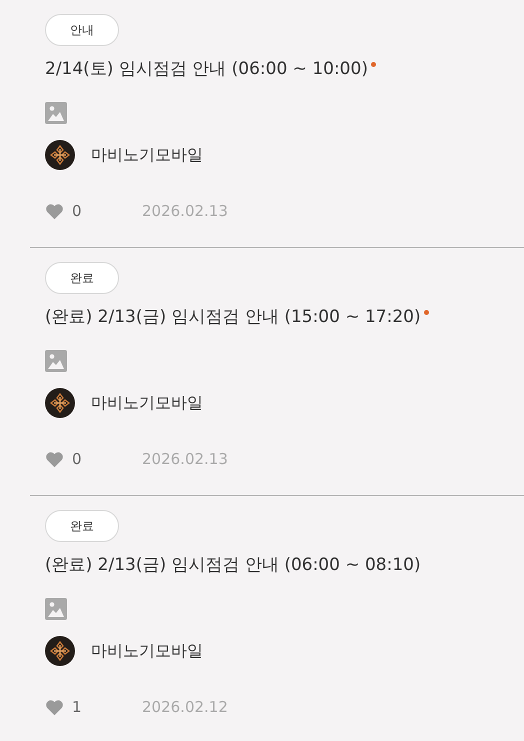  What do you see at coordinates (77, 707) in the screenshot?
I see `like-count: 1` at bounding box center [77, 707].